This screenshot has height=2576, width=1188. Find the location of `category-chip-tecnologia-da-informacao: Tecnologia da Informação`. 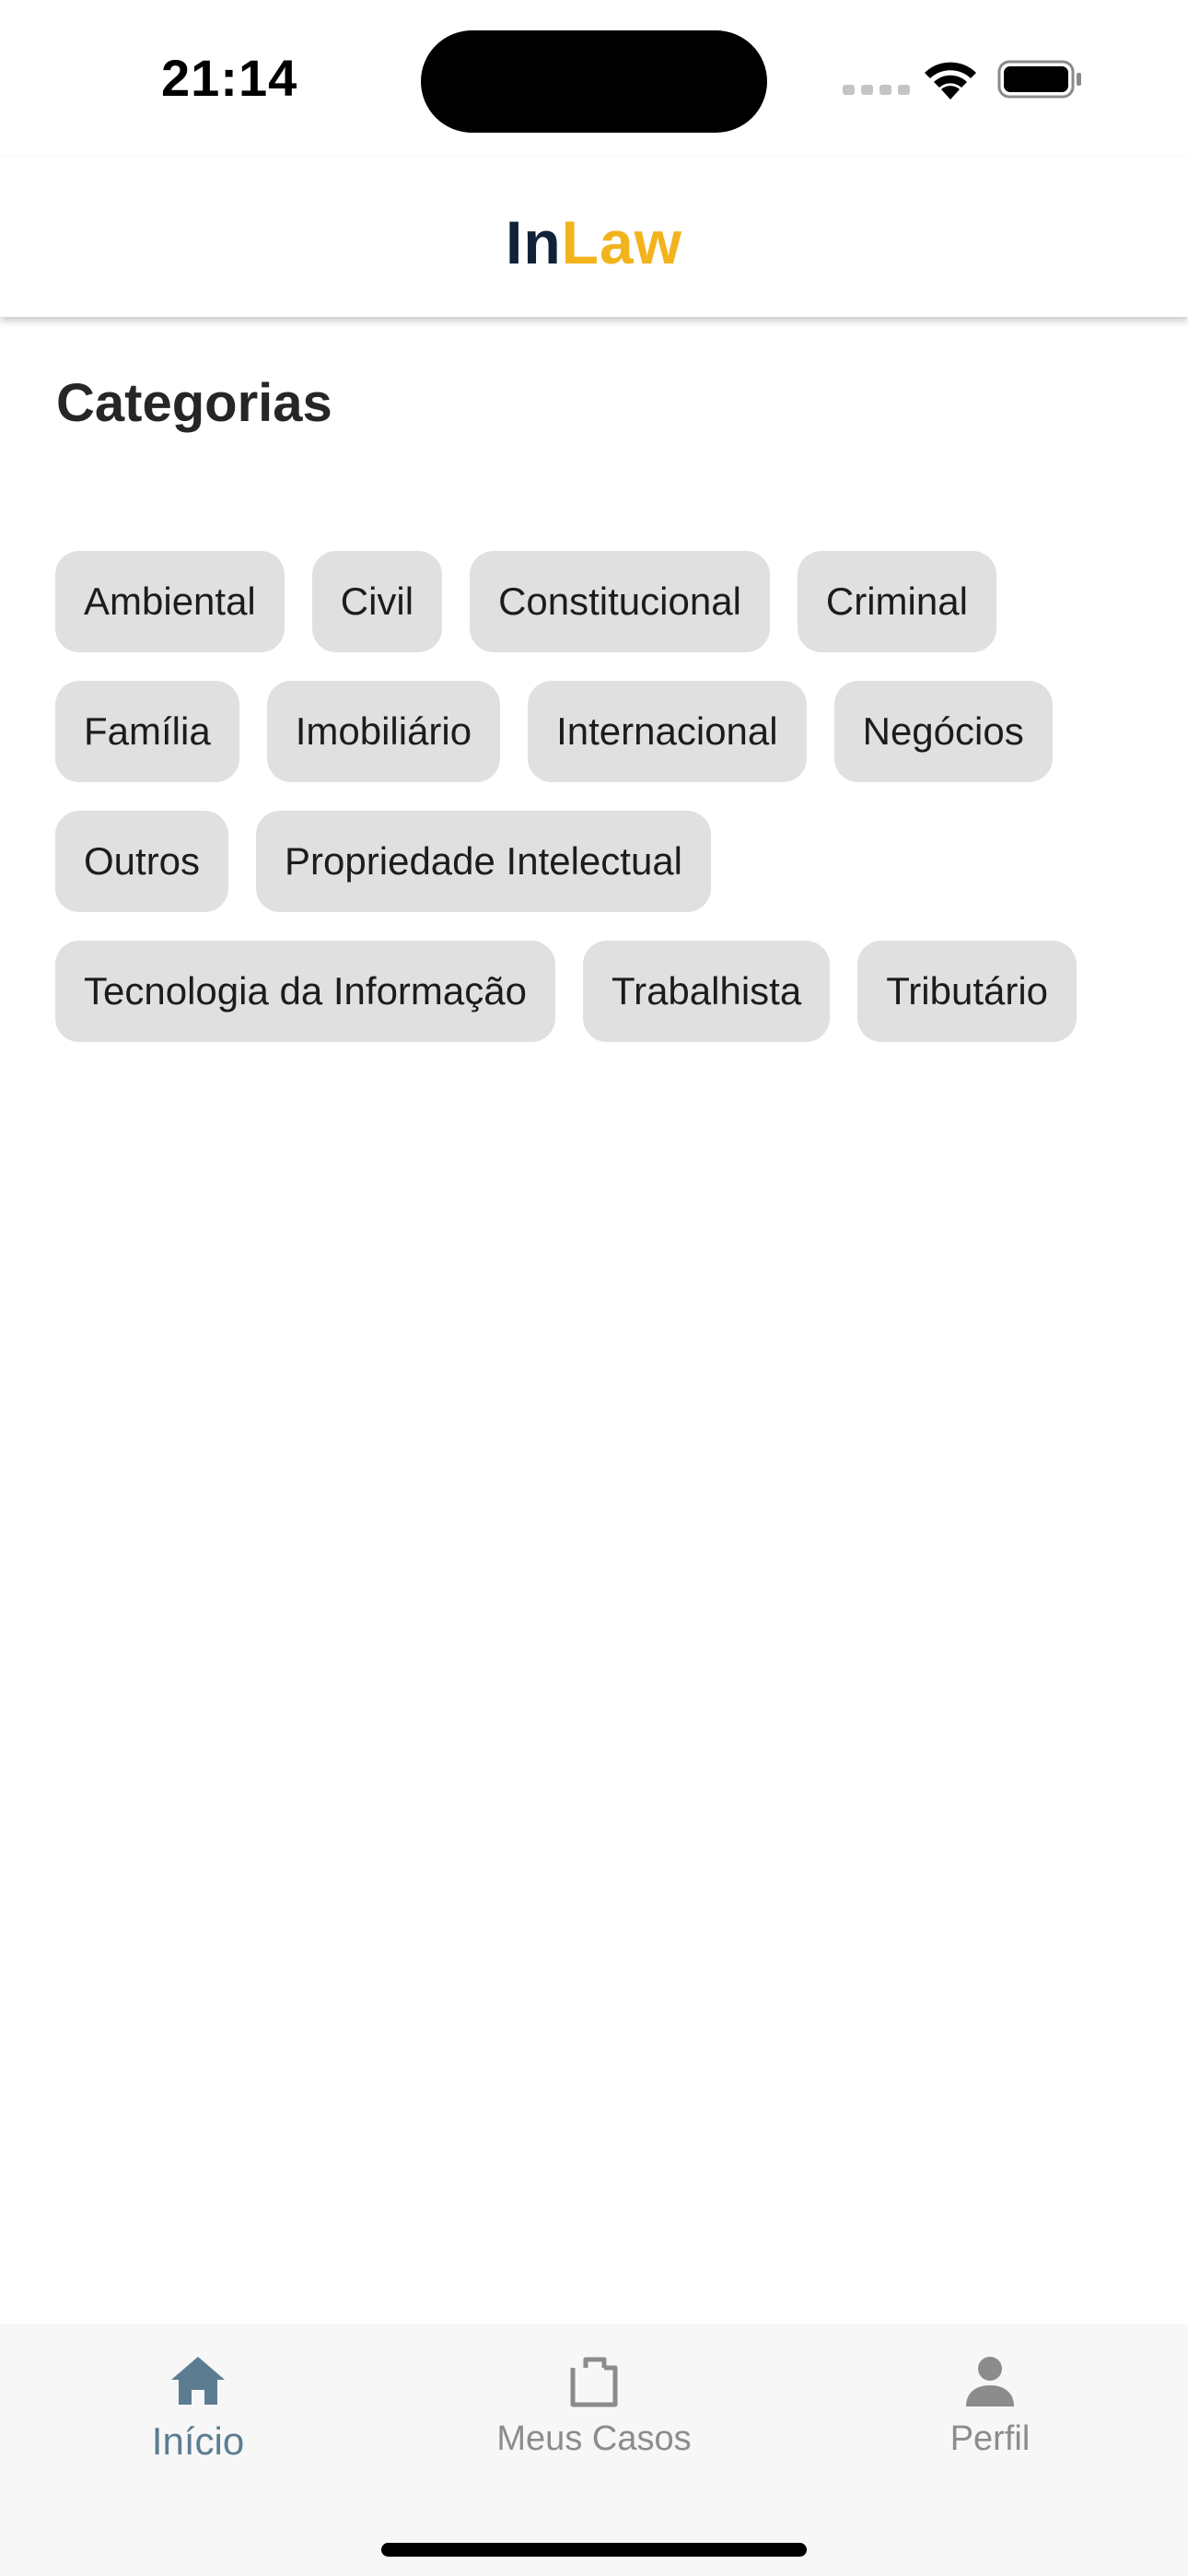

category-chip-tecnologia-da-informacao: Tecnologia da Informação is located at coordinates (305, 991).